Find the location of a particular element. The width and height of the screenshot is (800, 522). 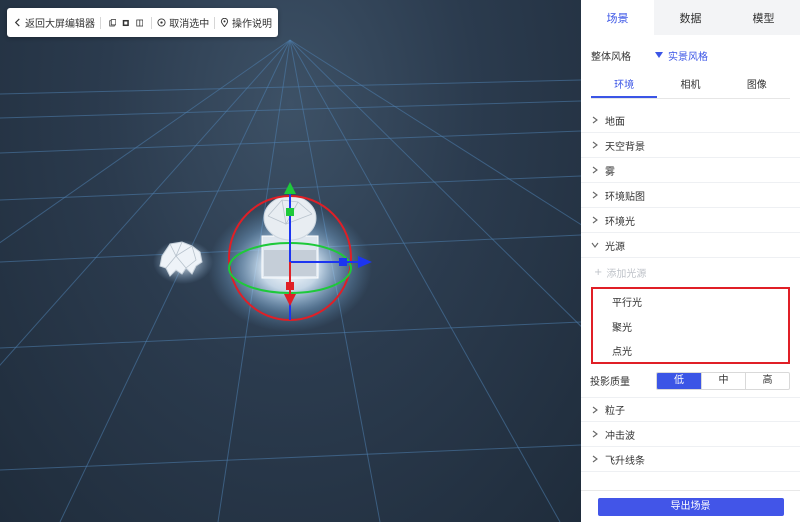

shadow-quality-row: 投影质量 低 中 高 is located at coordinates (690, 380).